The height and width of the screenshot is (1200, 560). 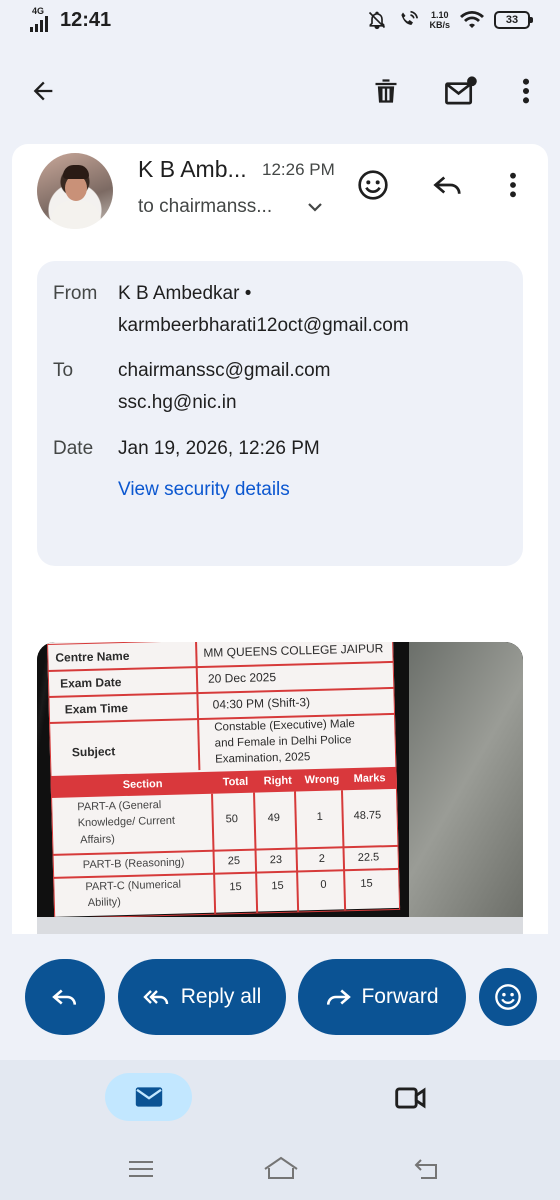 I want to click on section-a-total: 50, so click(x=232, y=819).